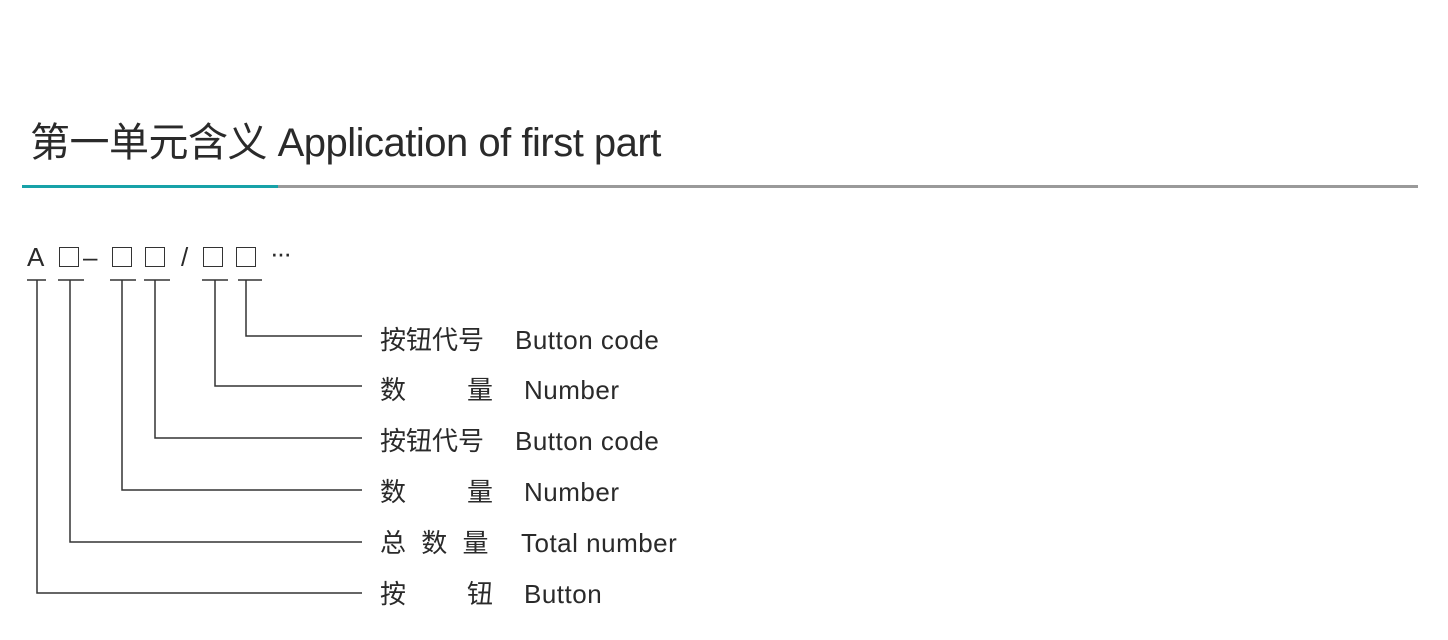  I want to click on connector-prefix, so click(194, 436).